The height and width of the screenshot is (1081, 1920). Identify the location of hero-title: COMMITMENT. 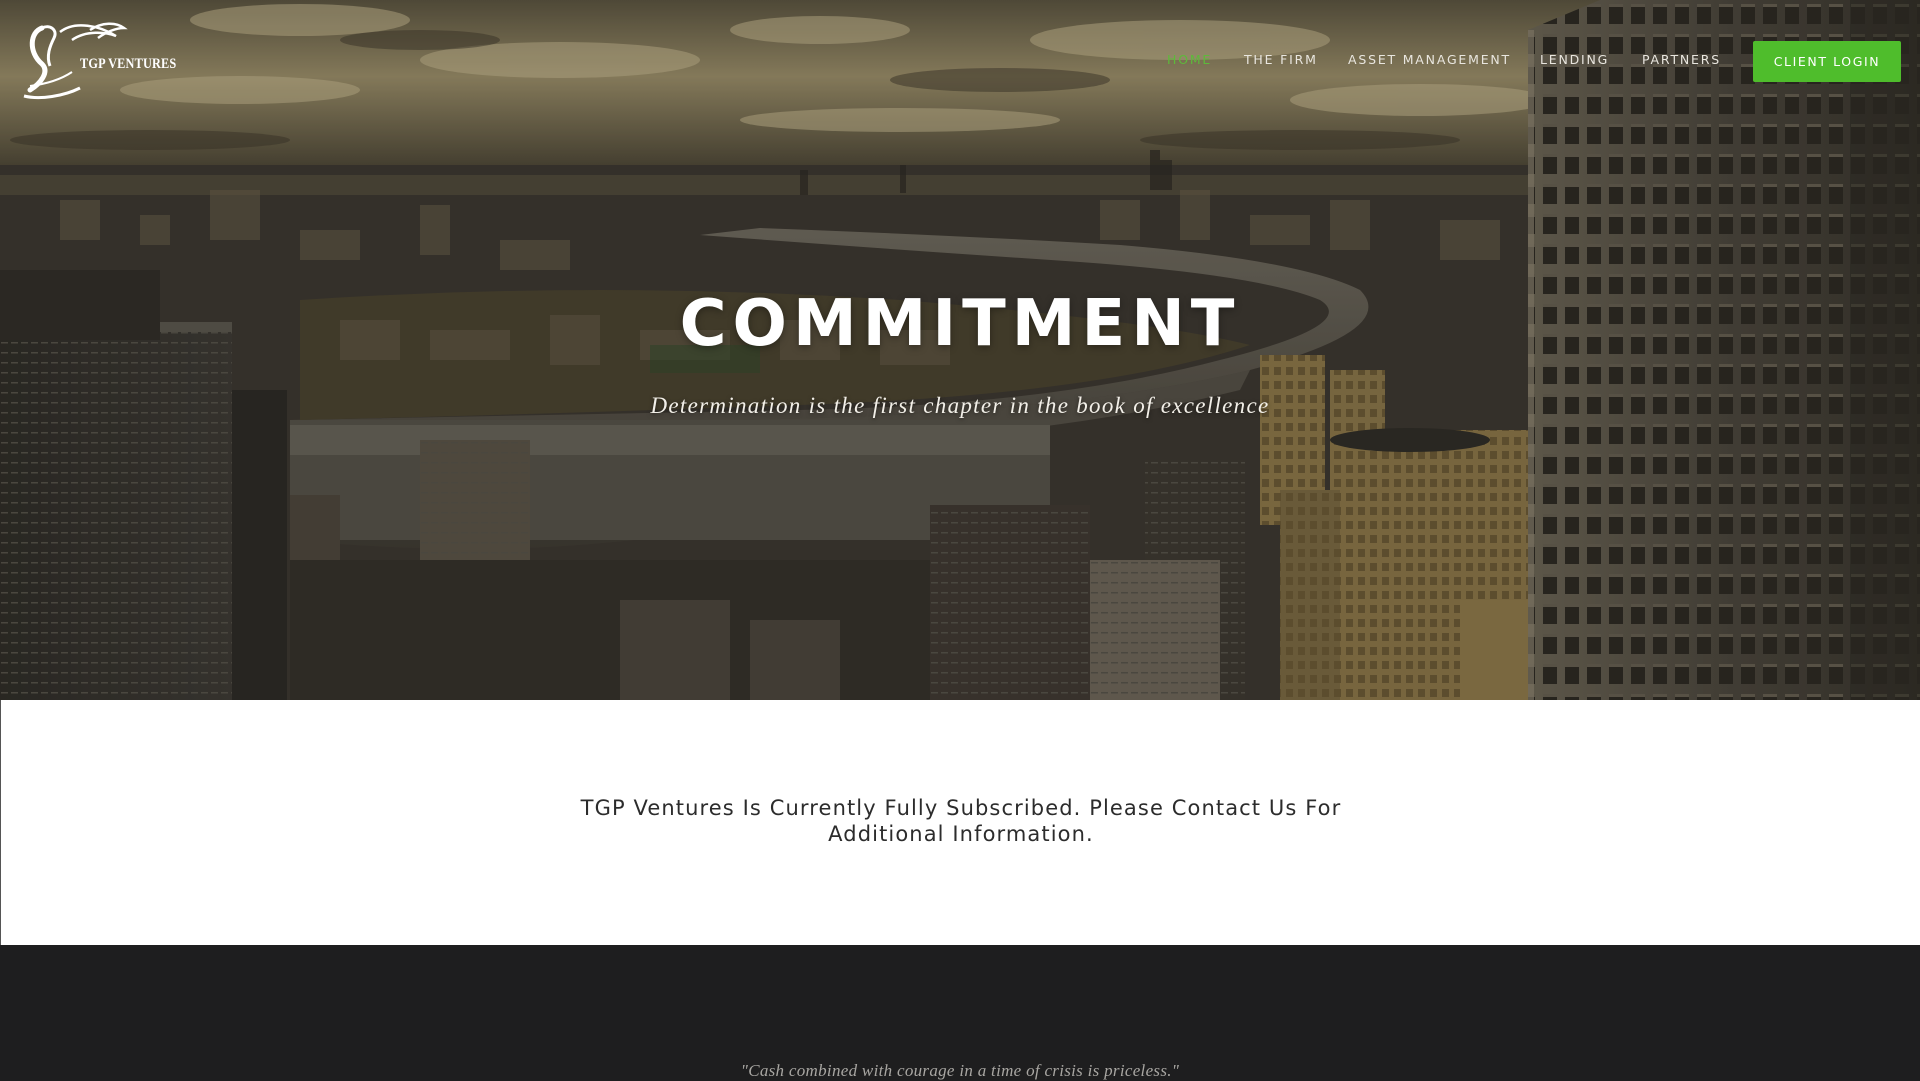
(960, 324).